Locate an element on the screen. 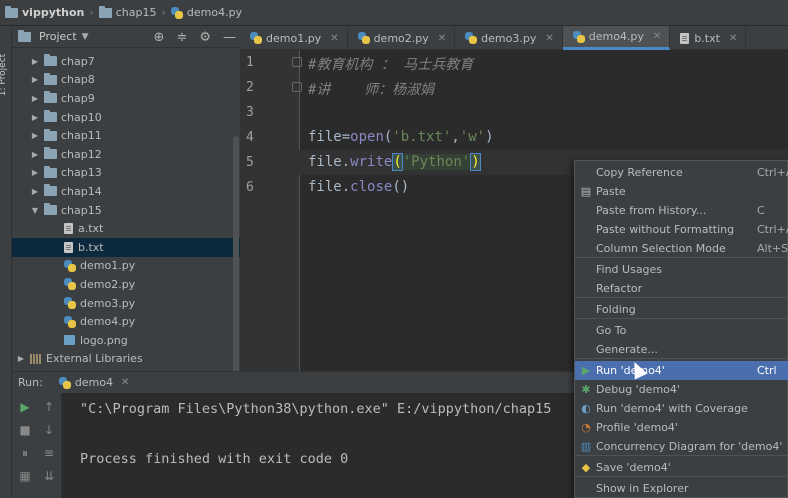 This screenshot has height=498, width=788. tree-item-external-libraries: ▶ External Libraries is located at coordinates (126, 359).